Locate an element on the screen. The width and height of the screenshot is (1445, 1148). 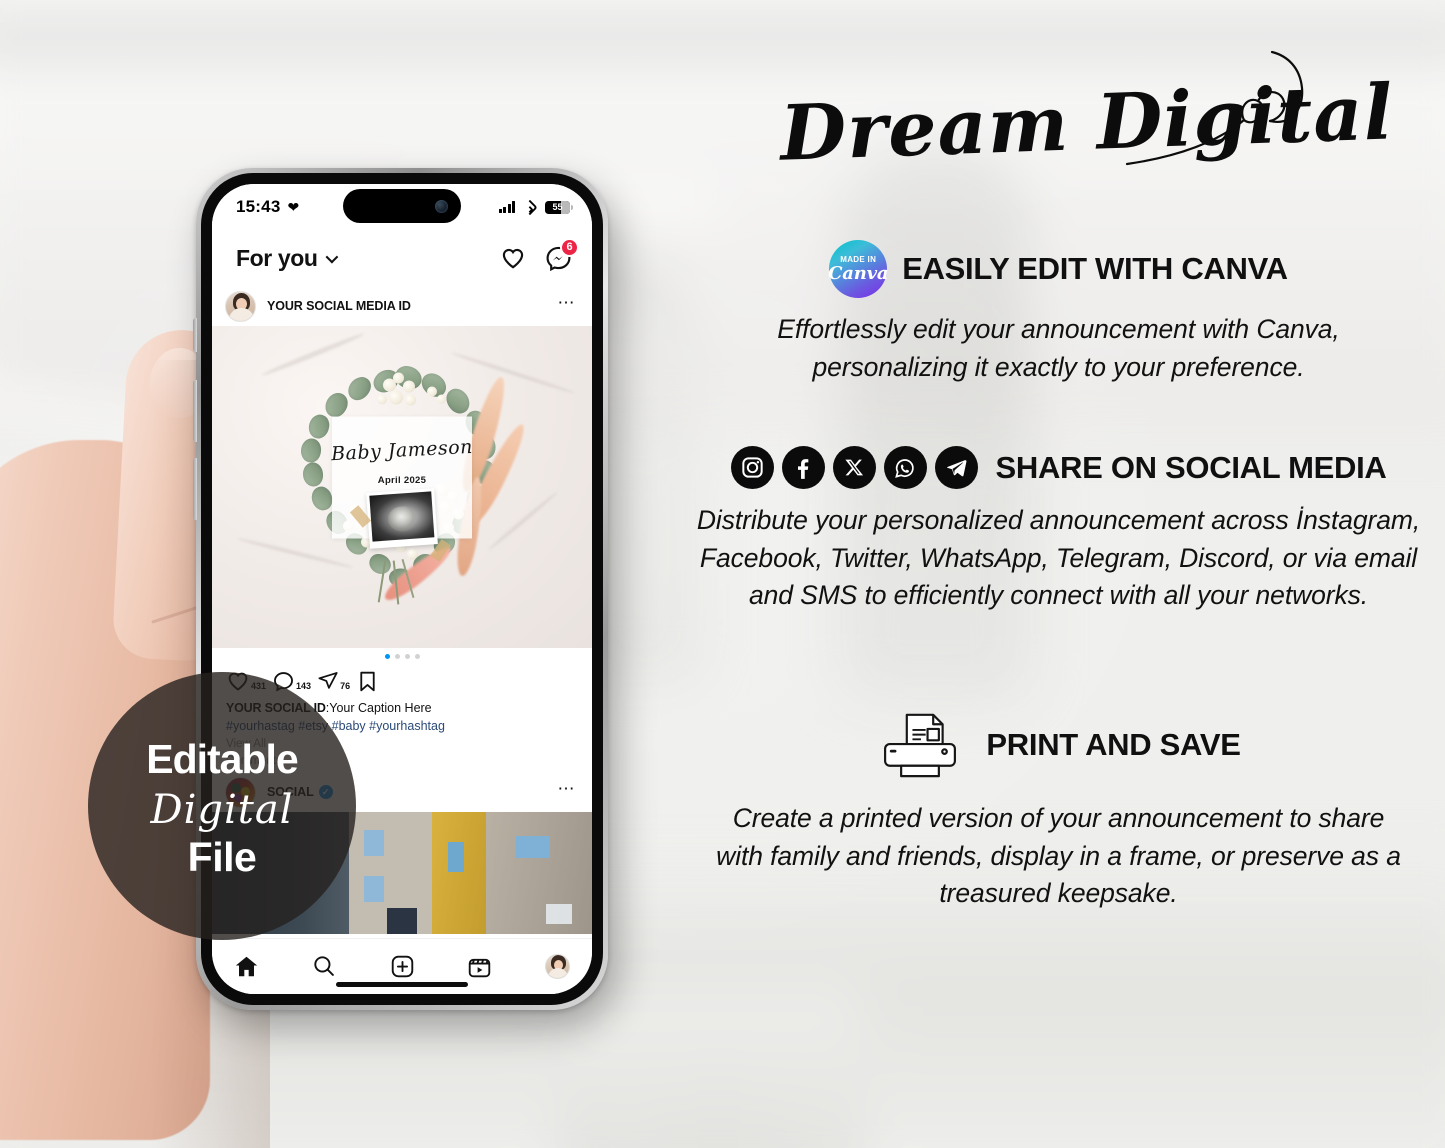
home-icon is located at coordinates (246, 966).